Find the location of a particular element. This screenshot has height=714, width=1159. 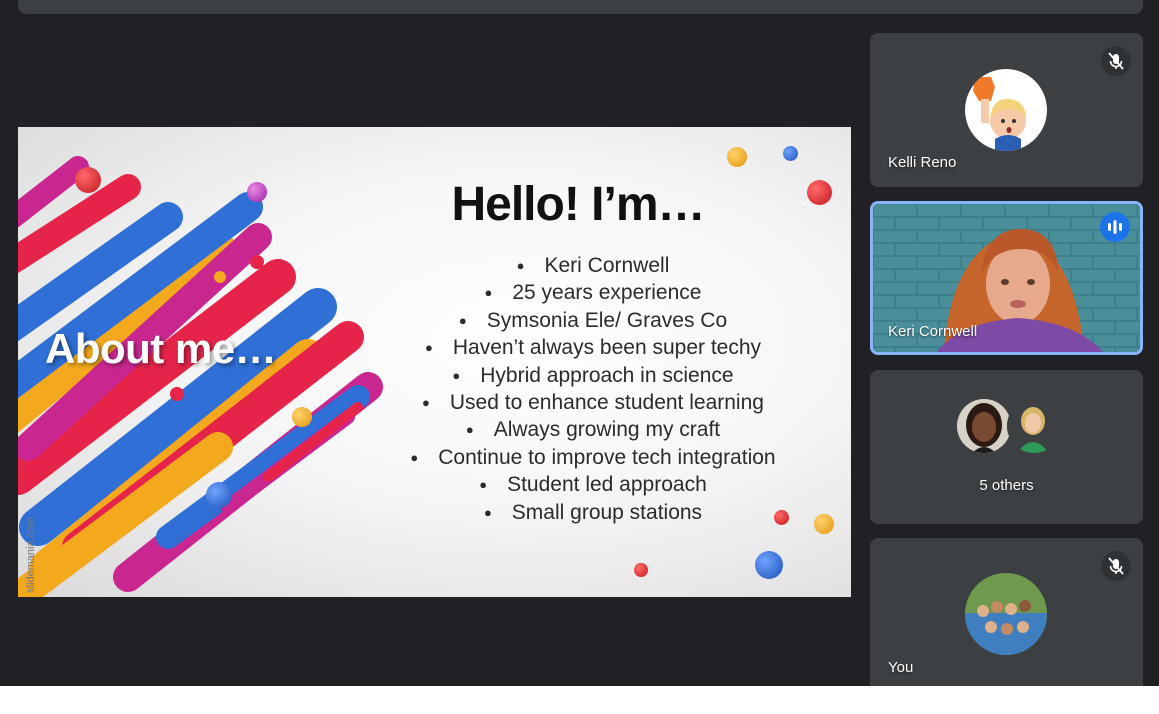

top-bar is located at coordinates (580, 7).